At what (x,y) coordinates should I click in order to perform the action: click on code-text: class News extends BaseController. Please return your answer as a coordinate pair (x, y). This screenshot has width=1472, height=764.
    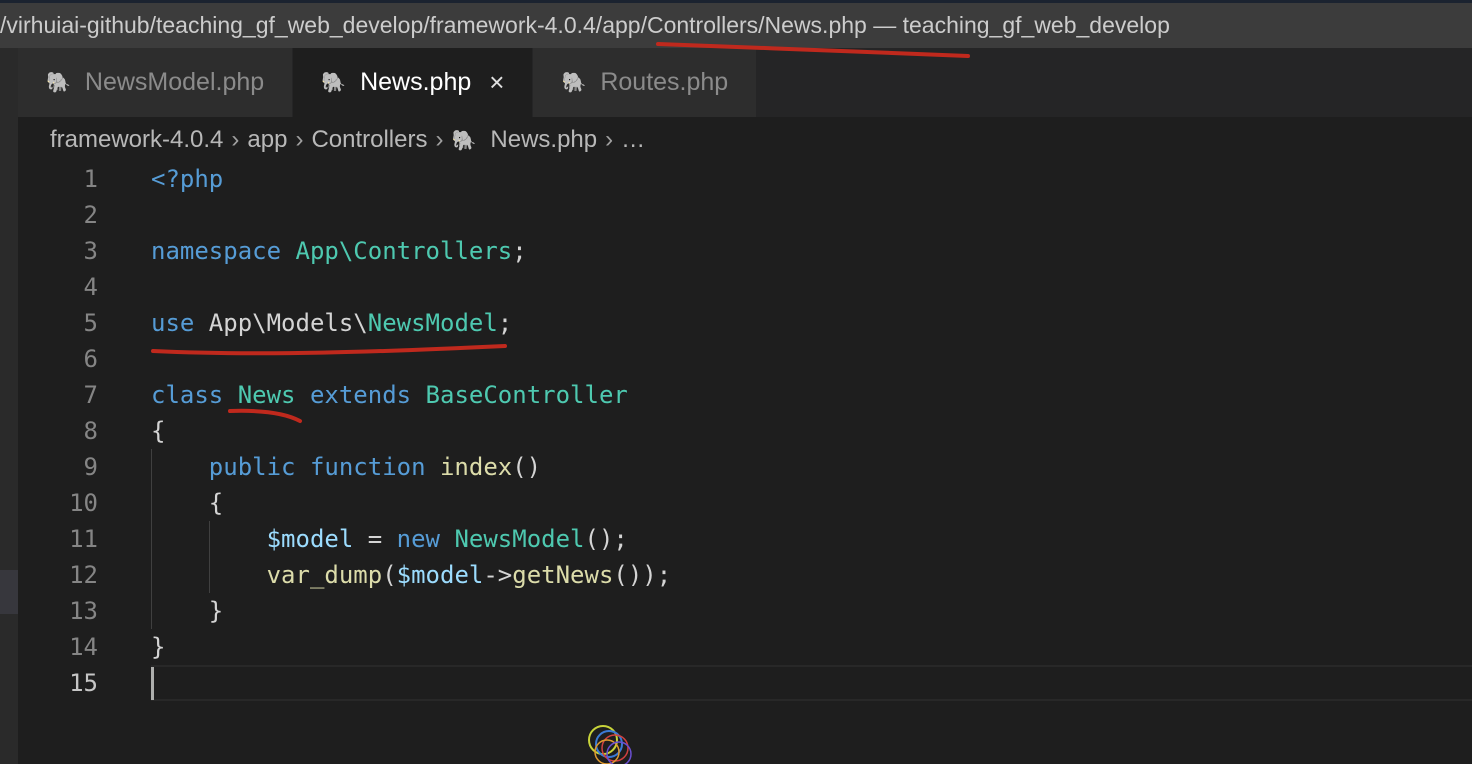
    Looking at the image, I should click on (389, 395).